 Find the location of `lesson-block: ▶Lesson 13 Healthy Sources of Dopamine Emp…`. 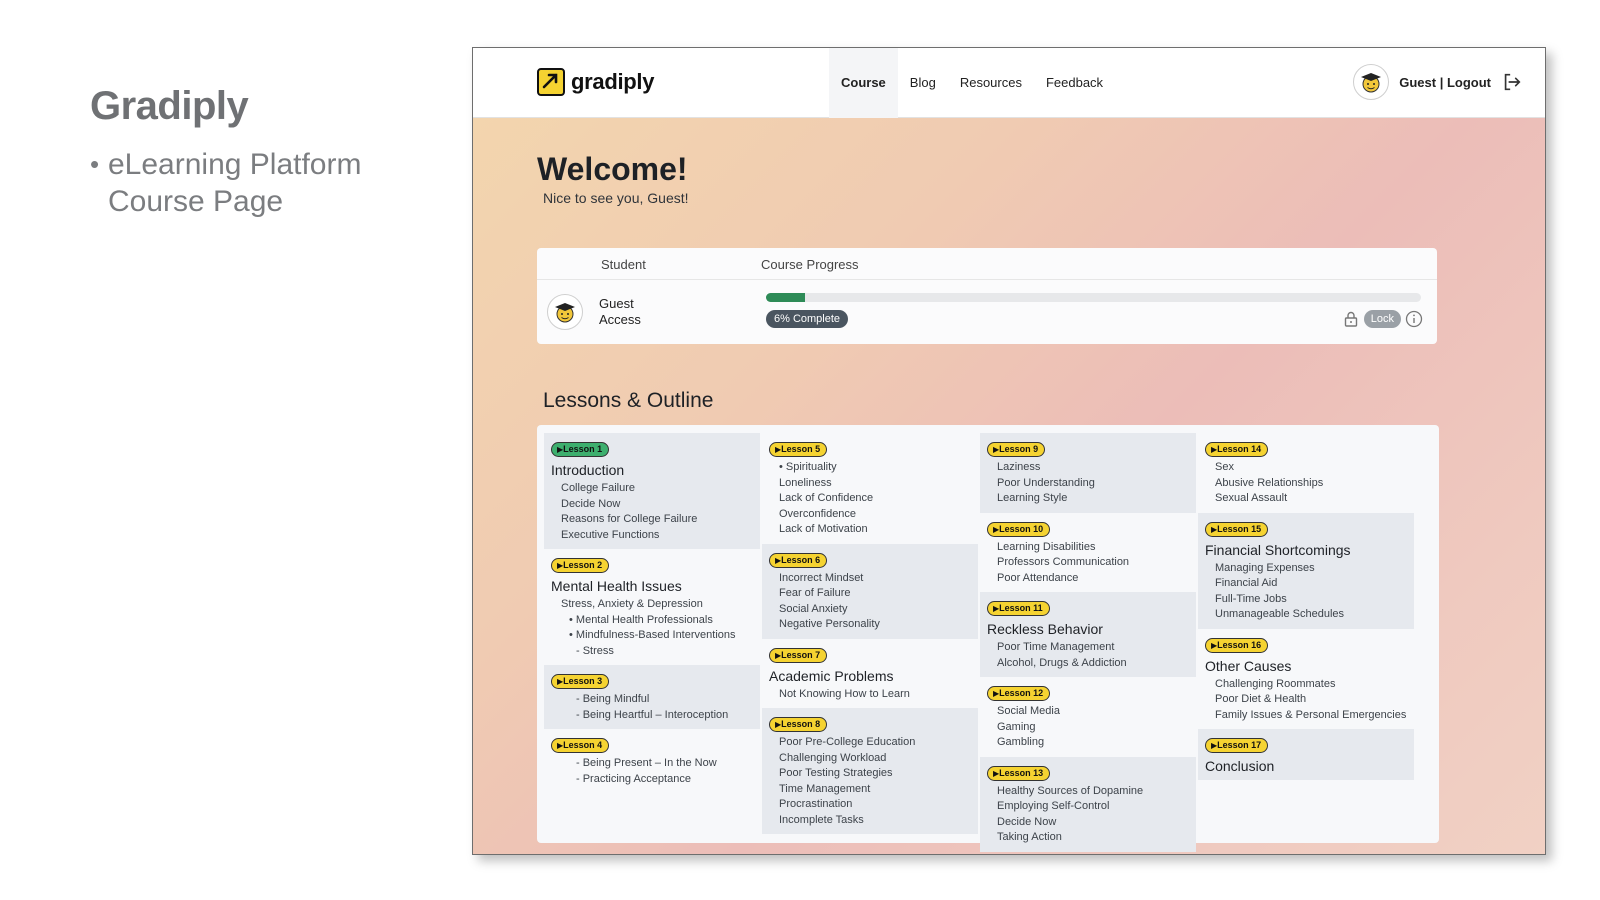

lesson-block: ▶Lesson 13 Healthy Sources of Dopamine Emp… is located at coordinates (1088, 804).